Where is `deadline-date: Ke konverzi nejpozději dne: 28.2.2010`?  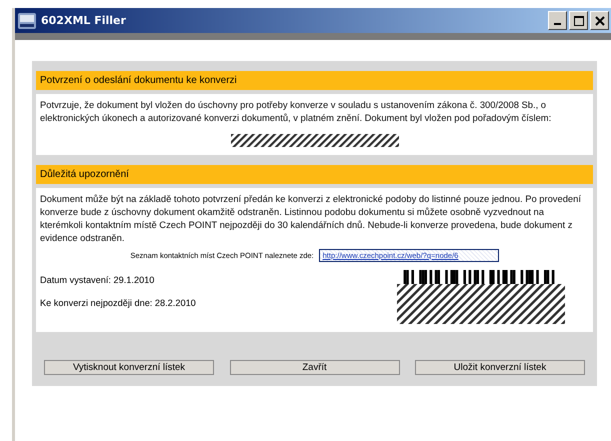
deadline-date: Ke konverzi nejpozději dne: 28.2.2010 is located at coordinates (118, 303).